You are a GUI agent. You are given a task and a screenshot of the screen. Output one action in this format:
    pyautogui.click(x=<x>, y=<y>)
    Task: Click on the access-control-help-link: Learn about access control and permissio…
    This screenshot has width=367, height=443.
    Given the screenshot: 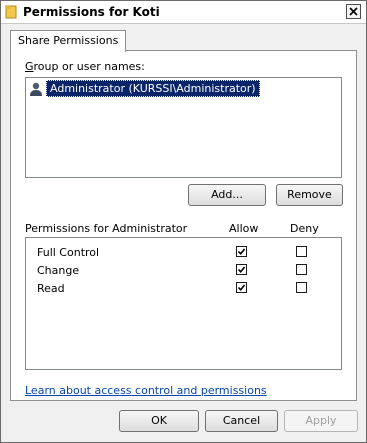 What is the action you would take?
    pyautogui.click(x=146, y=390)
    